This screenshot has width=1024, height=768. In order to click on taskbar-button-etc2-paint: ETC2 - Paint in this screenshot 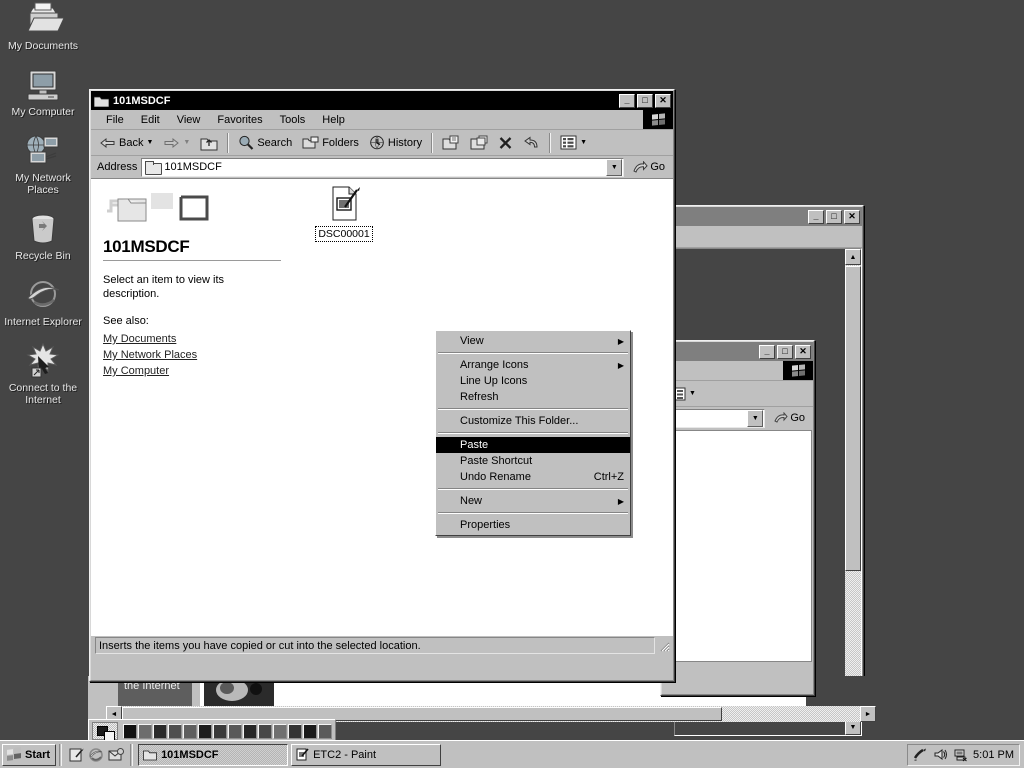, I will do `click(366, 754)`.